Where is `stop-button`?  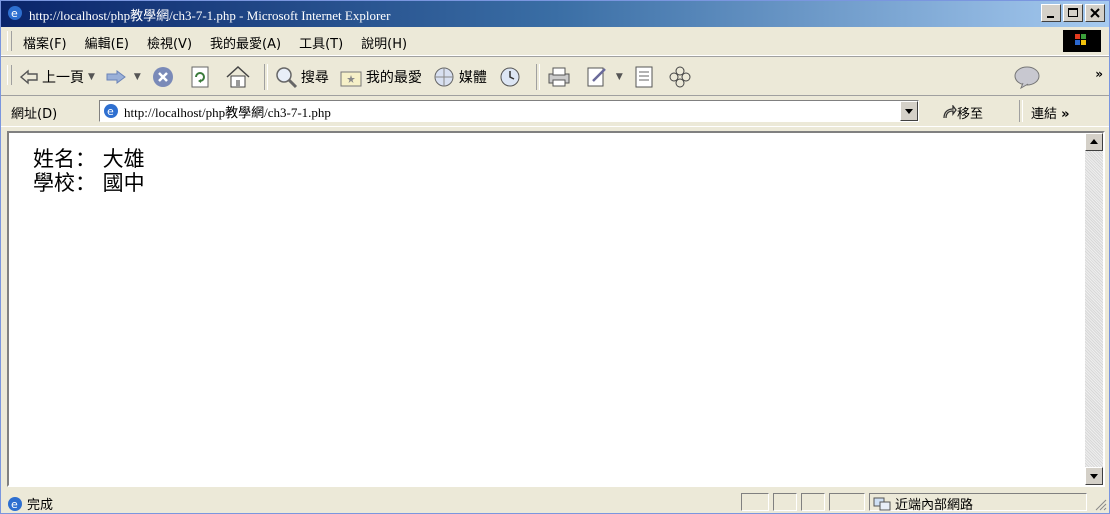
stop-button is located at coordinates (164, 77).